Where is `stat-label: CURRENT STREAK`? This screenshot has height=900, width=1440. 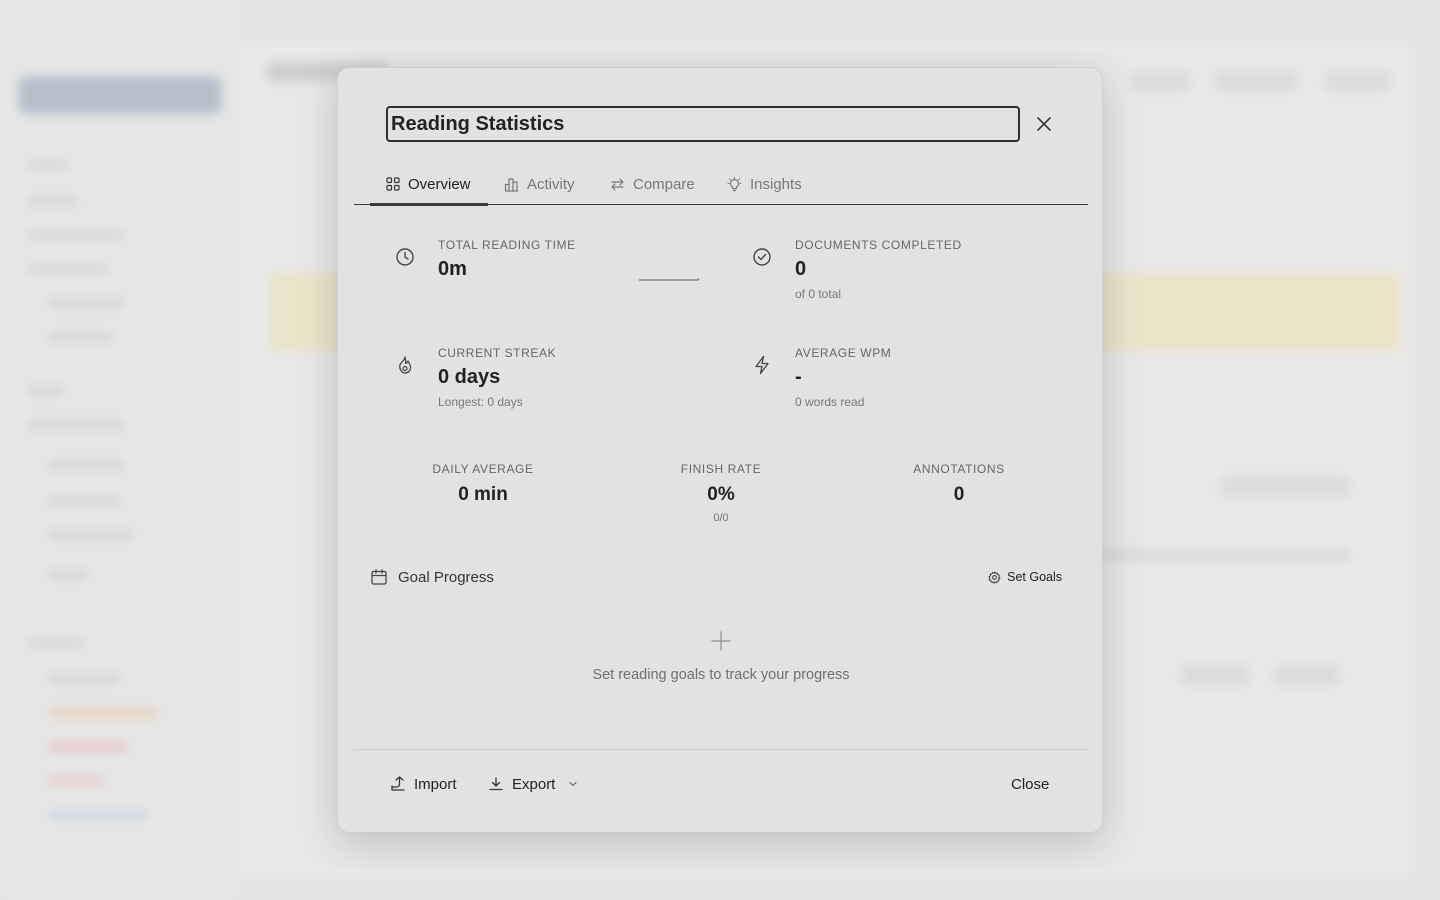 stat-label: CURRENT STREAK is located at coordinates (497, 353).